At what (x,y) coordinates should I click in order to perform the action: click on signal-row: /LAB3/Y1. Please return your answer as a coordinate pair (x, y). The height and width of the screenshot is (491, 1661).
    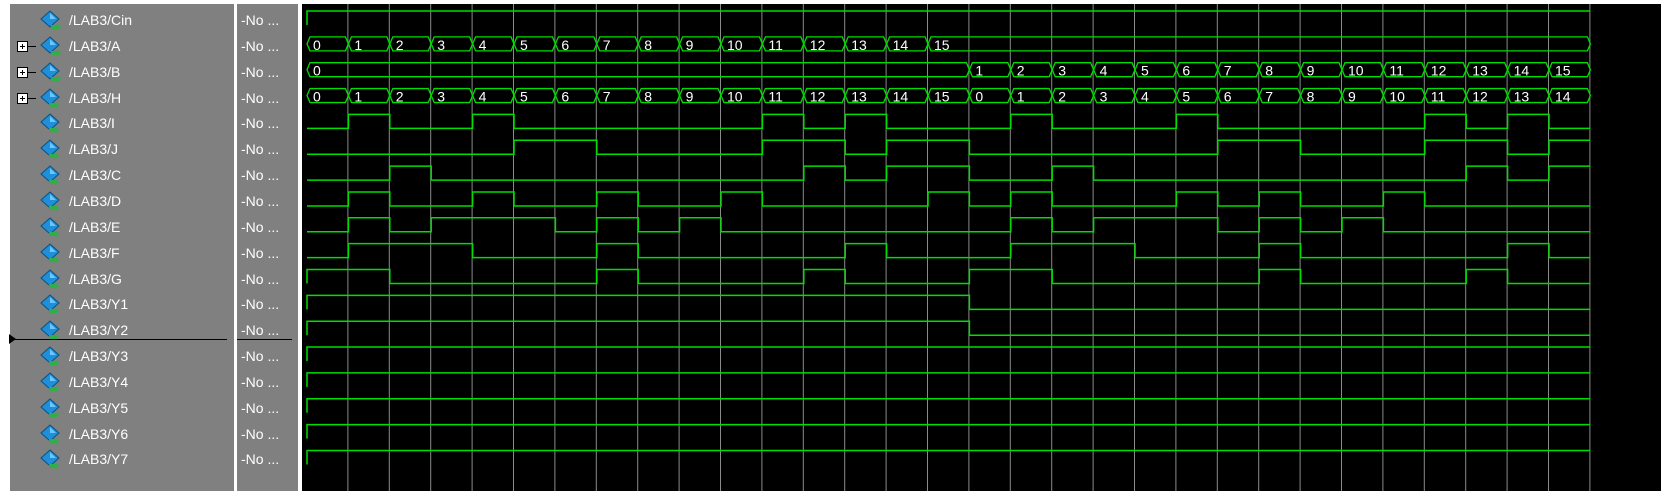
    Looking at the image, I should click on (122, 303).